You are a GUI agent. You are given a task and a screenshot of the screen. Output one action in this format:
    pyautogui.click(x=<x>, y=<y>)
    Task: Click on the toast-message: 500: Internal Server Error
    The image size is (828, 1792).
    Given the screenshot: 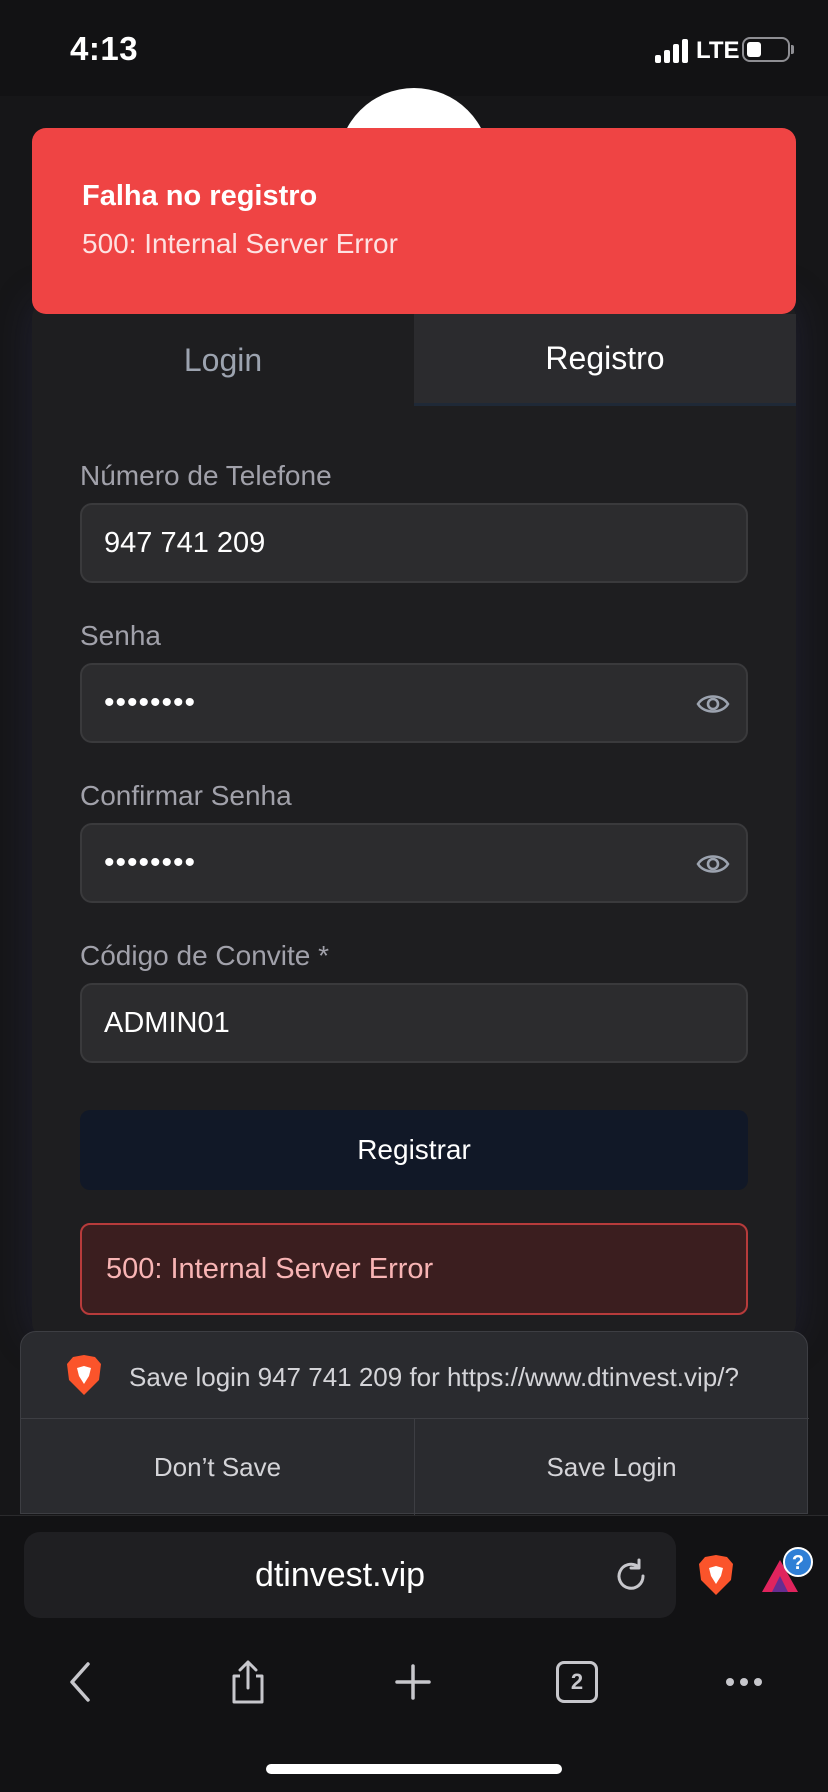 What is the action you would take?
    pyautogui.click(x=240, y=243)
    